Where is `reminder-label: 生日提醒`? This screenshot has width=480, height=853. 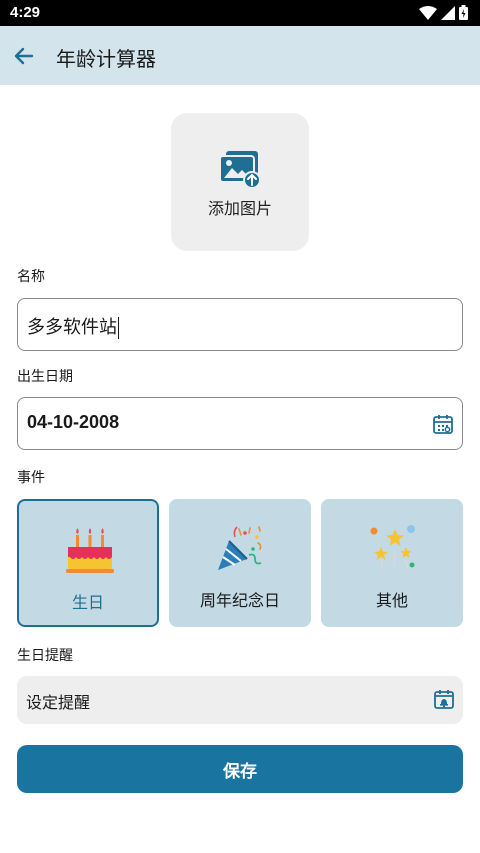
reminder-label: 生日提醒 is located at coordinates (45, 656).